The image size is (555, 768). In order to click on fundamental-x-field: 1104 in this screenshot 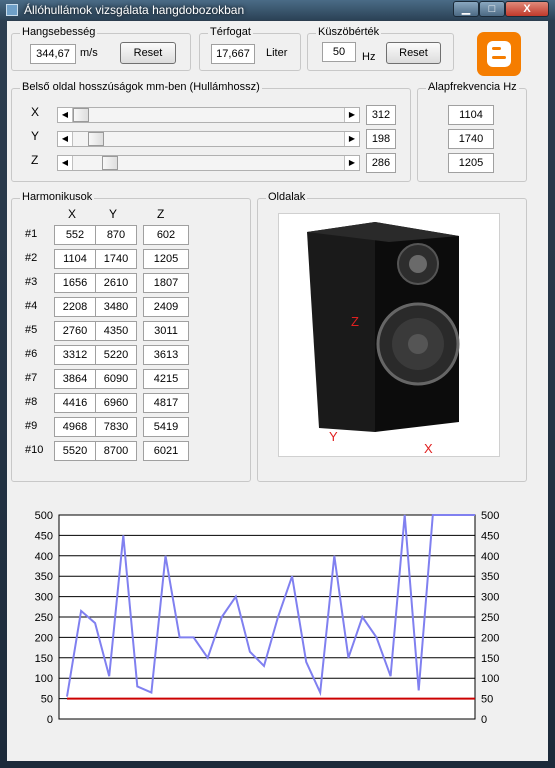, I will do `click(471, 115)`.